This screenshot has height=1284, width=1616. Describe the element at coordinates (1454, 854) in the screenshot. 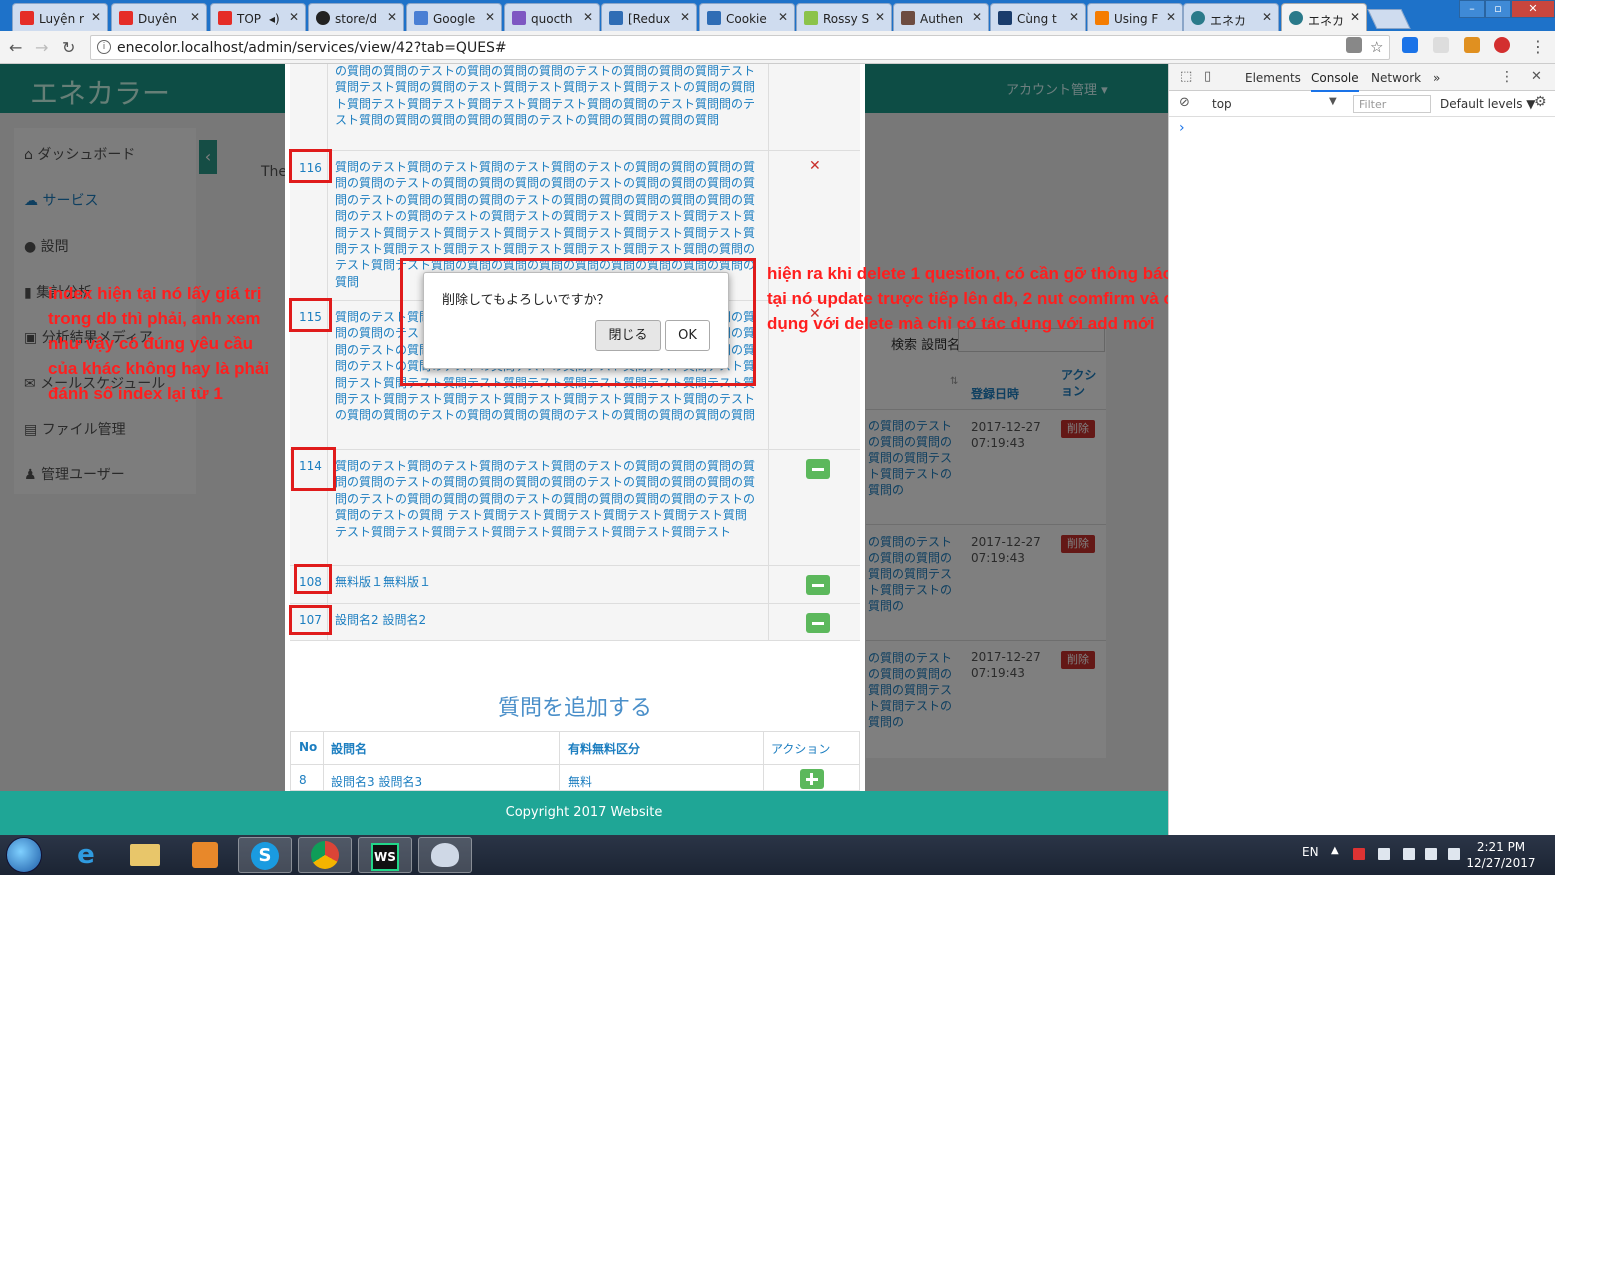

I see `flag-icon` at that location.